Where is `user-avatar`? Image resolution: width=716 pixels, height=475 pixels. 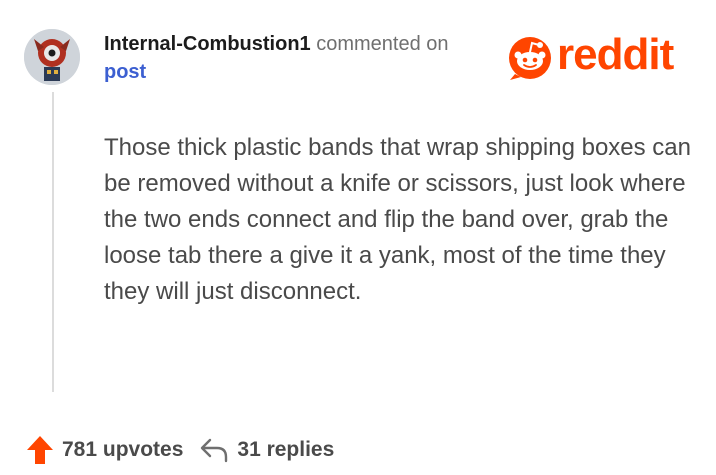 user-avatar is located at coordinates (52, 57).